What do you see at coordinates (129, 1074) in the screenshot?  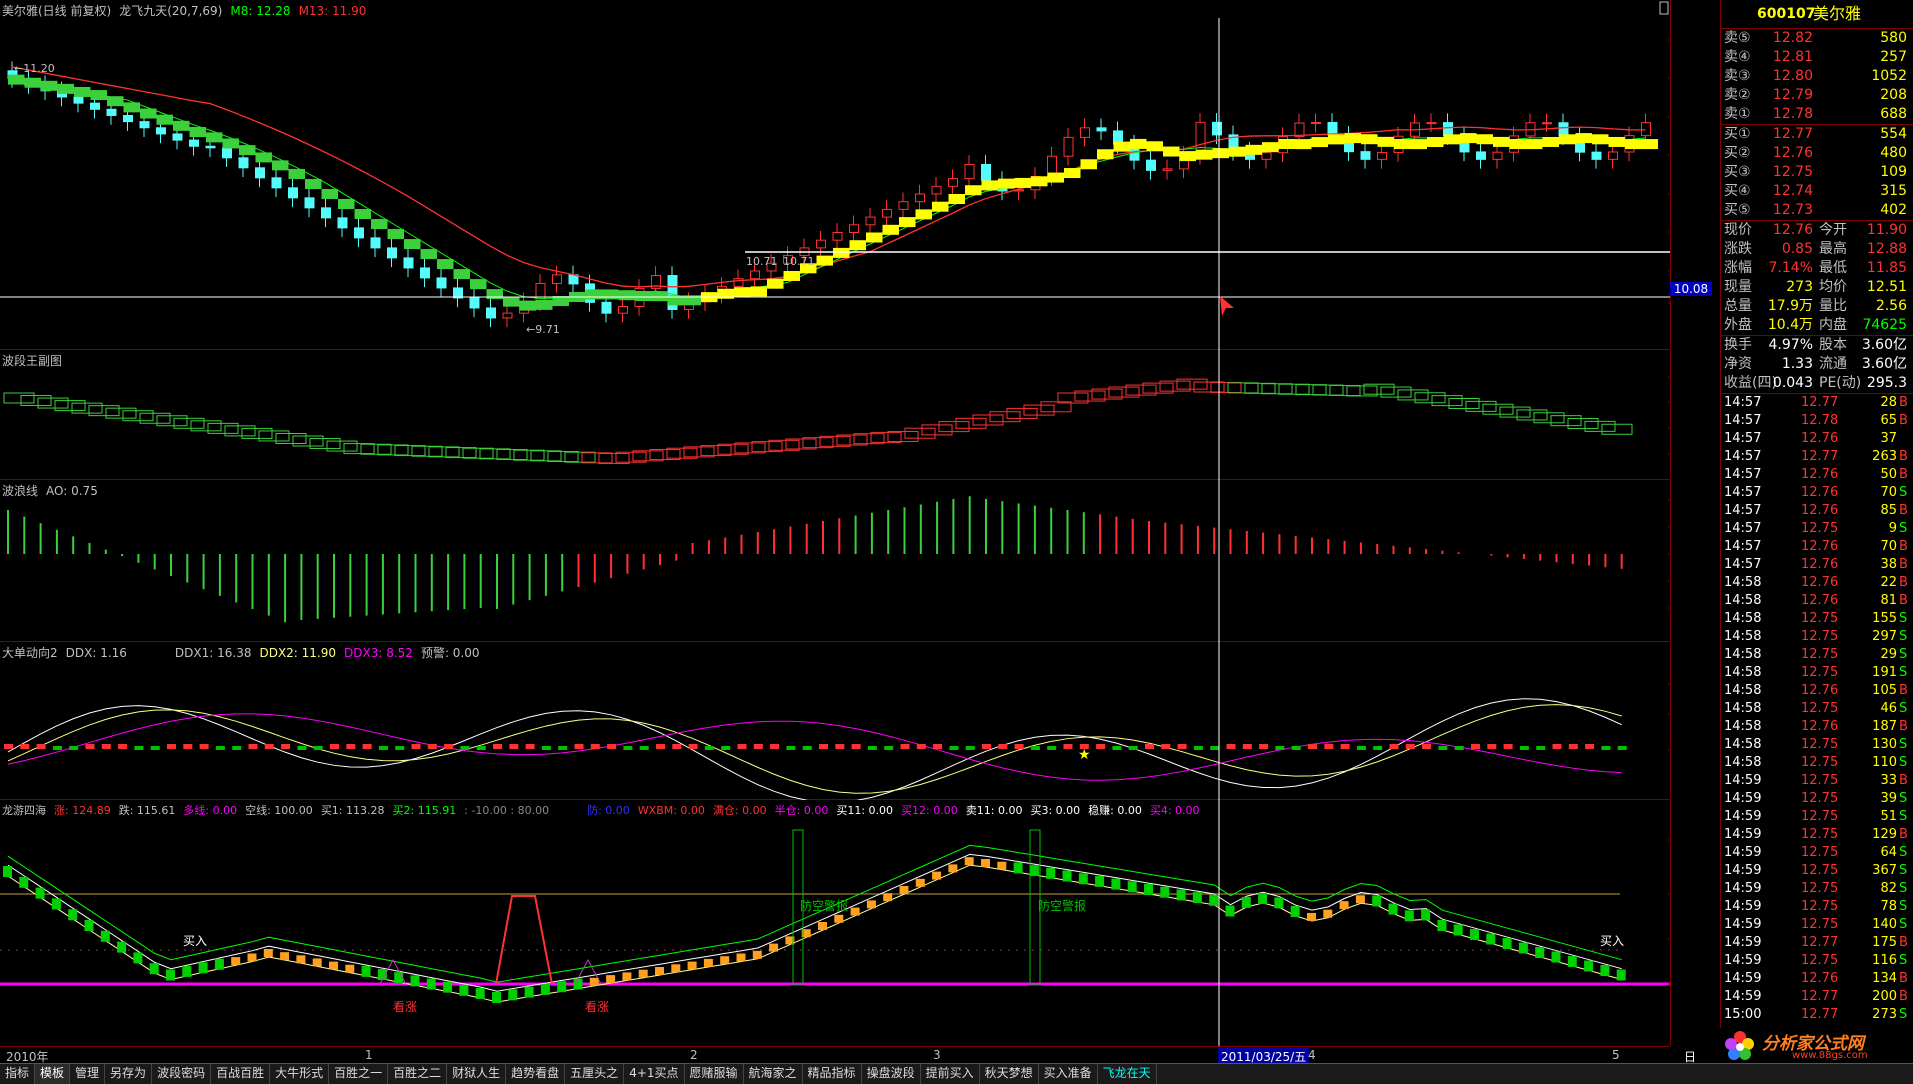 I see `tab-3: 另存为` at bounding box center [129, 1074].